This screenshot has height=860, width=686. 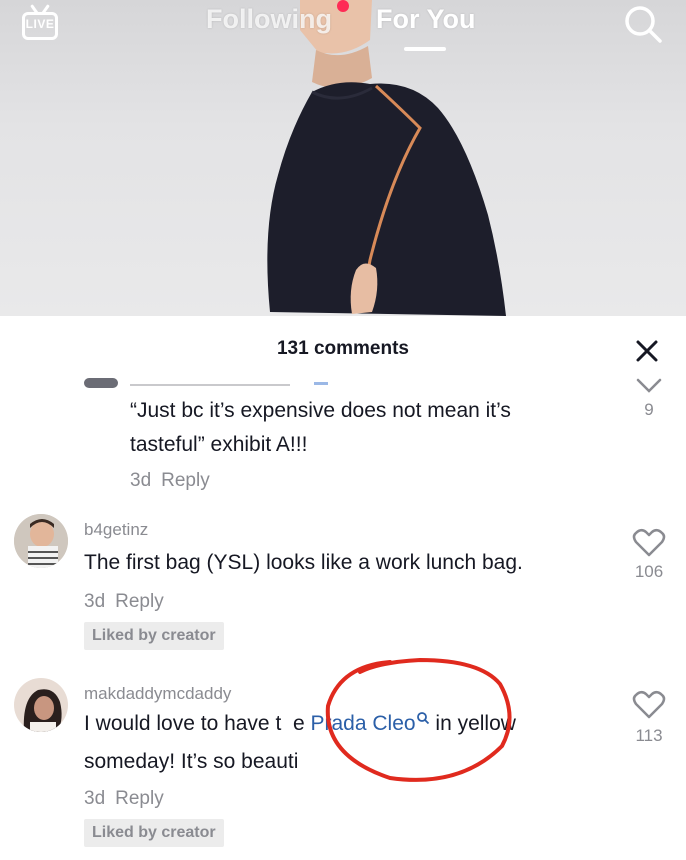 I want to click on live-label: LIVE, so click(x=40, y=24).